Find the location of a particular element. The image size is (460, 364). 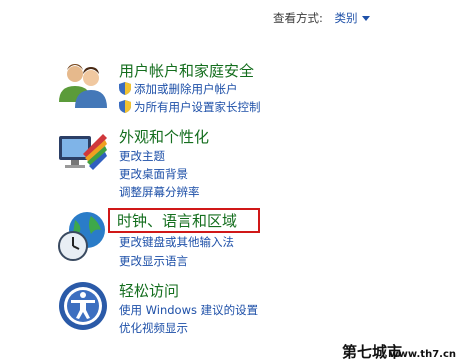

link-add-remove-accounts: 添加或删除用户帐户 is located at coordinates (178, 89).